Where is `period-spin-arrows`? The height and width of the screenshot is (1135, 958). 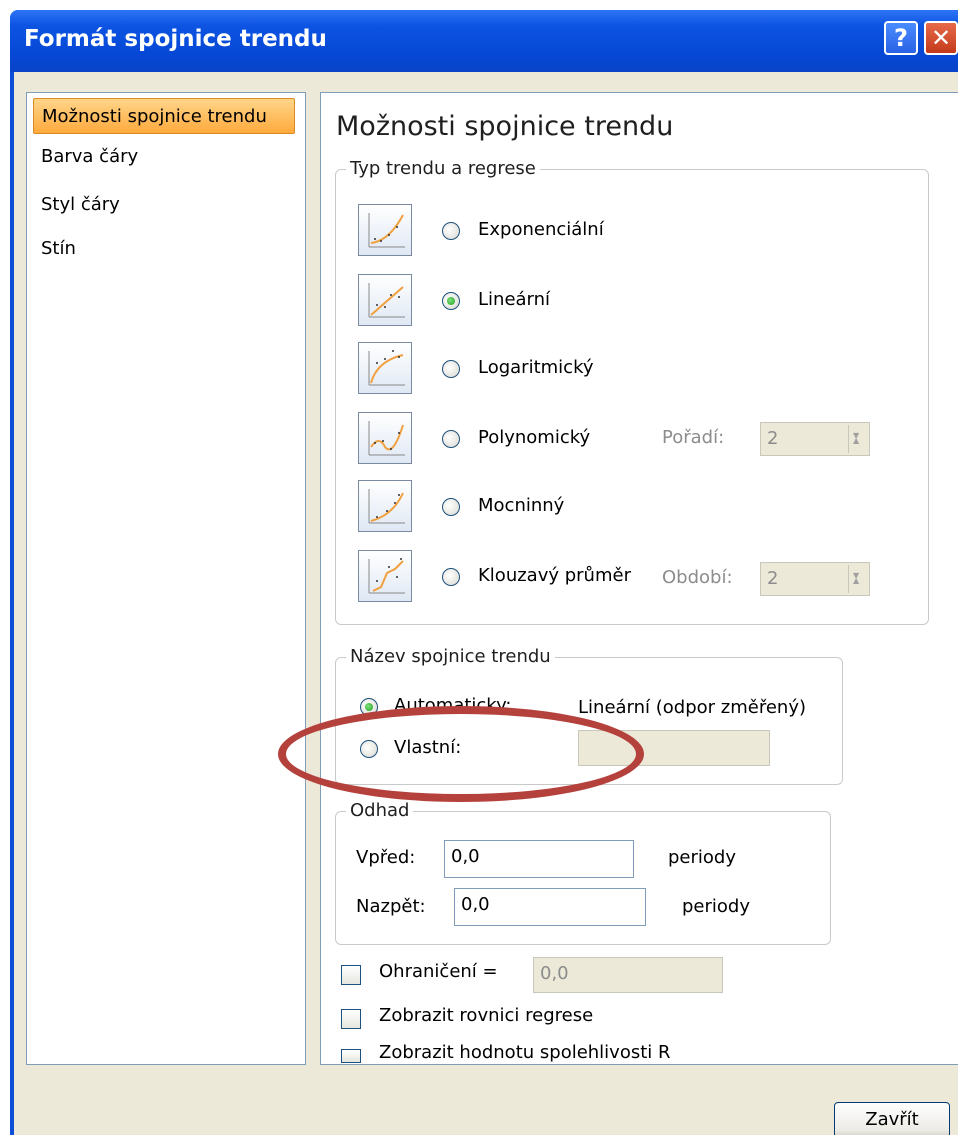 period-spin-arrows is located at coordinates (857, 578).